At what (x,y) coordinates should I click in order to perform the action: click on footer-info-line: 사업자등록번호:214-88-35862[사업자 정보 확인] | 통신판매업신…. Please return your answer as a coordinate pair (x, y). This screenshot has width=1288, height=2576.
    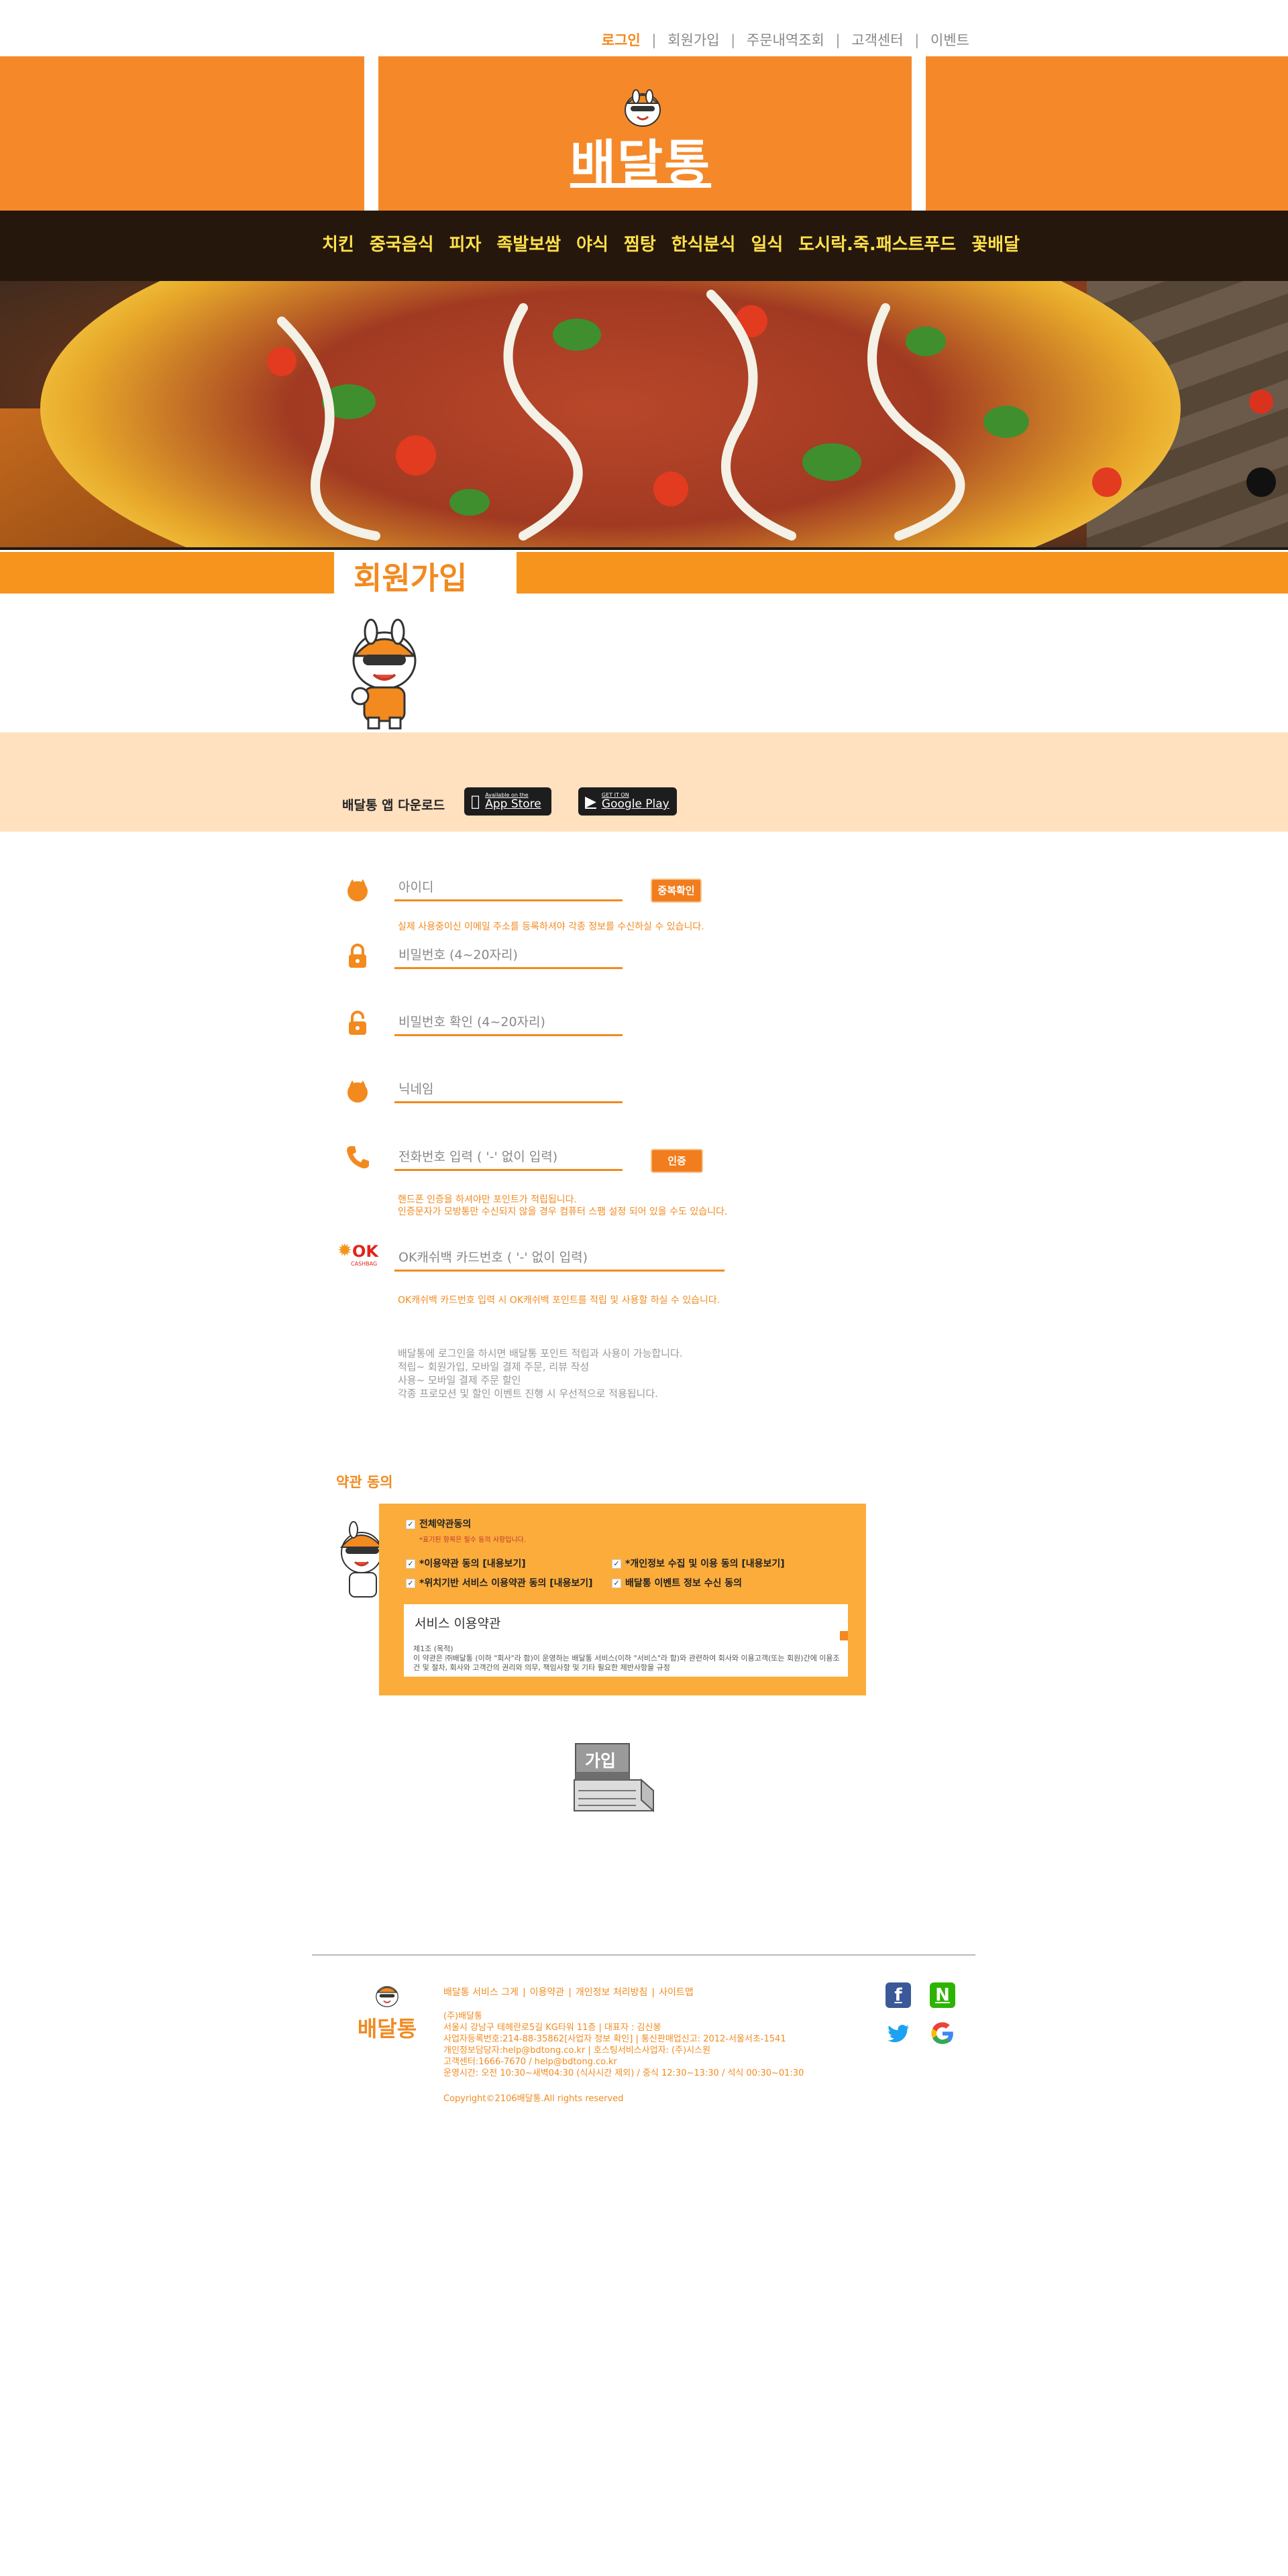
    Looking at the image, I should click on (614, 2039).